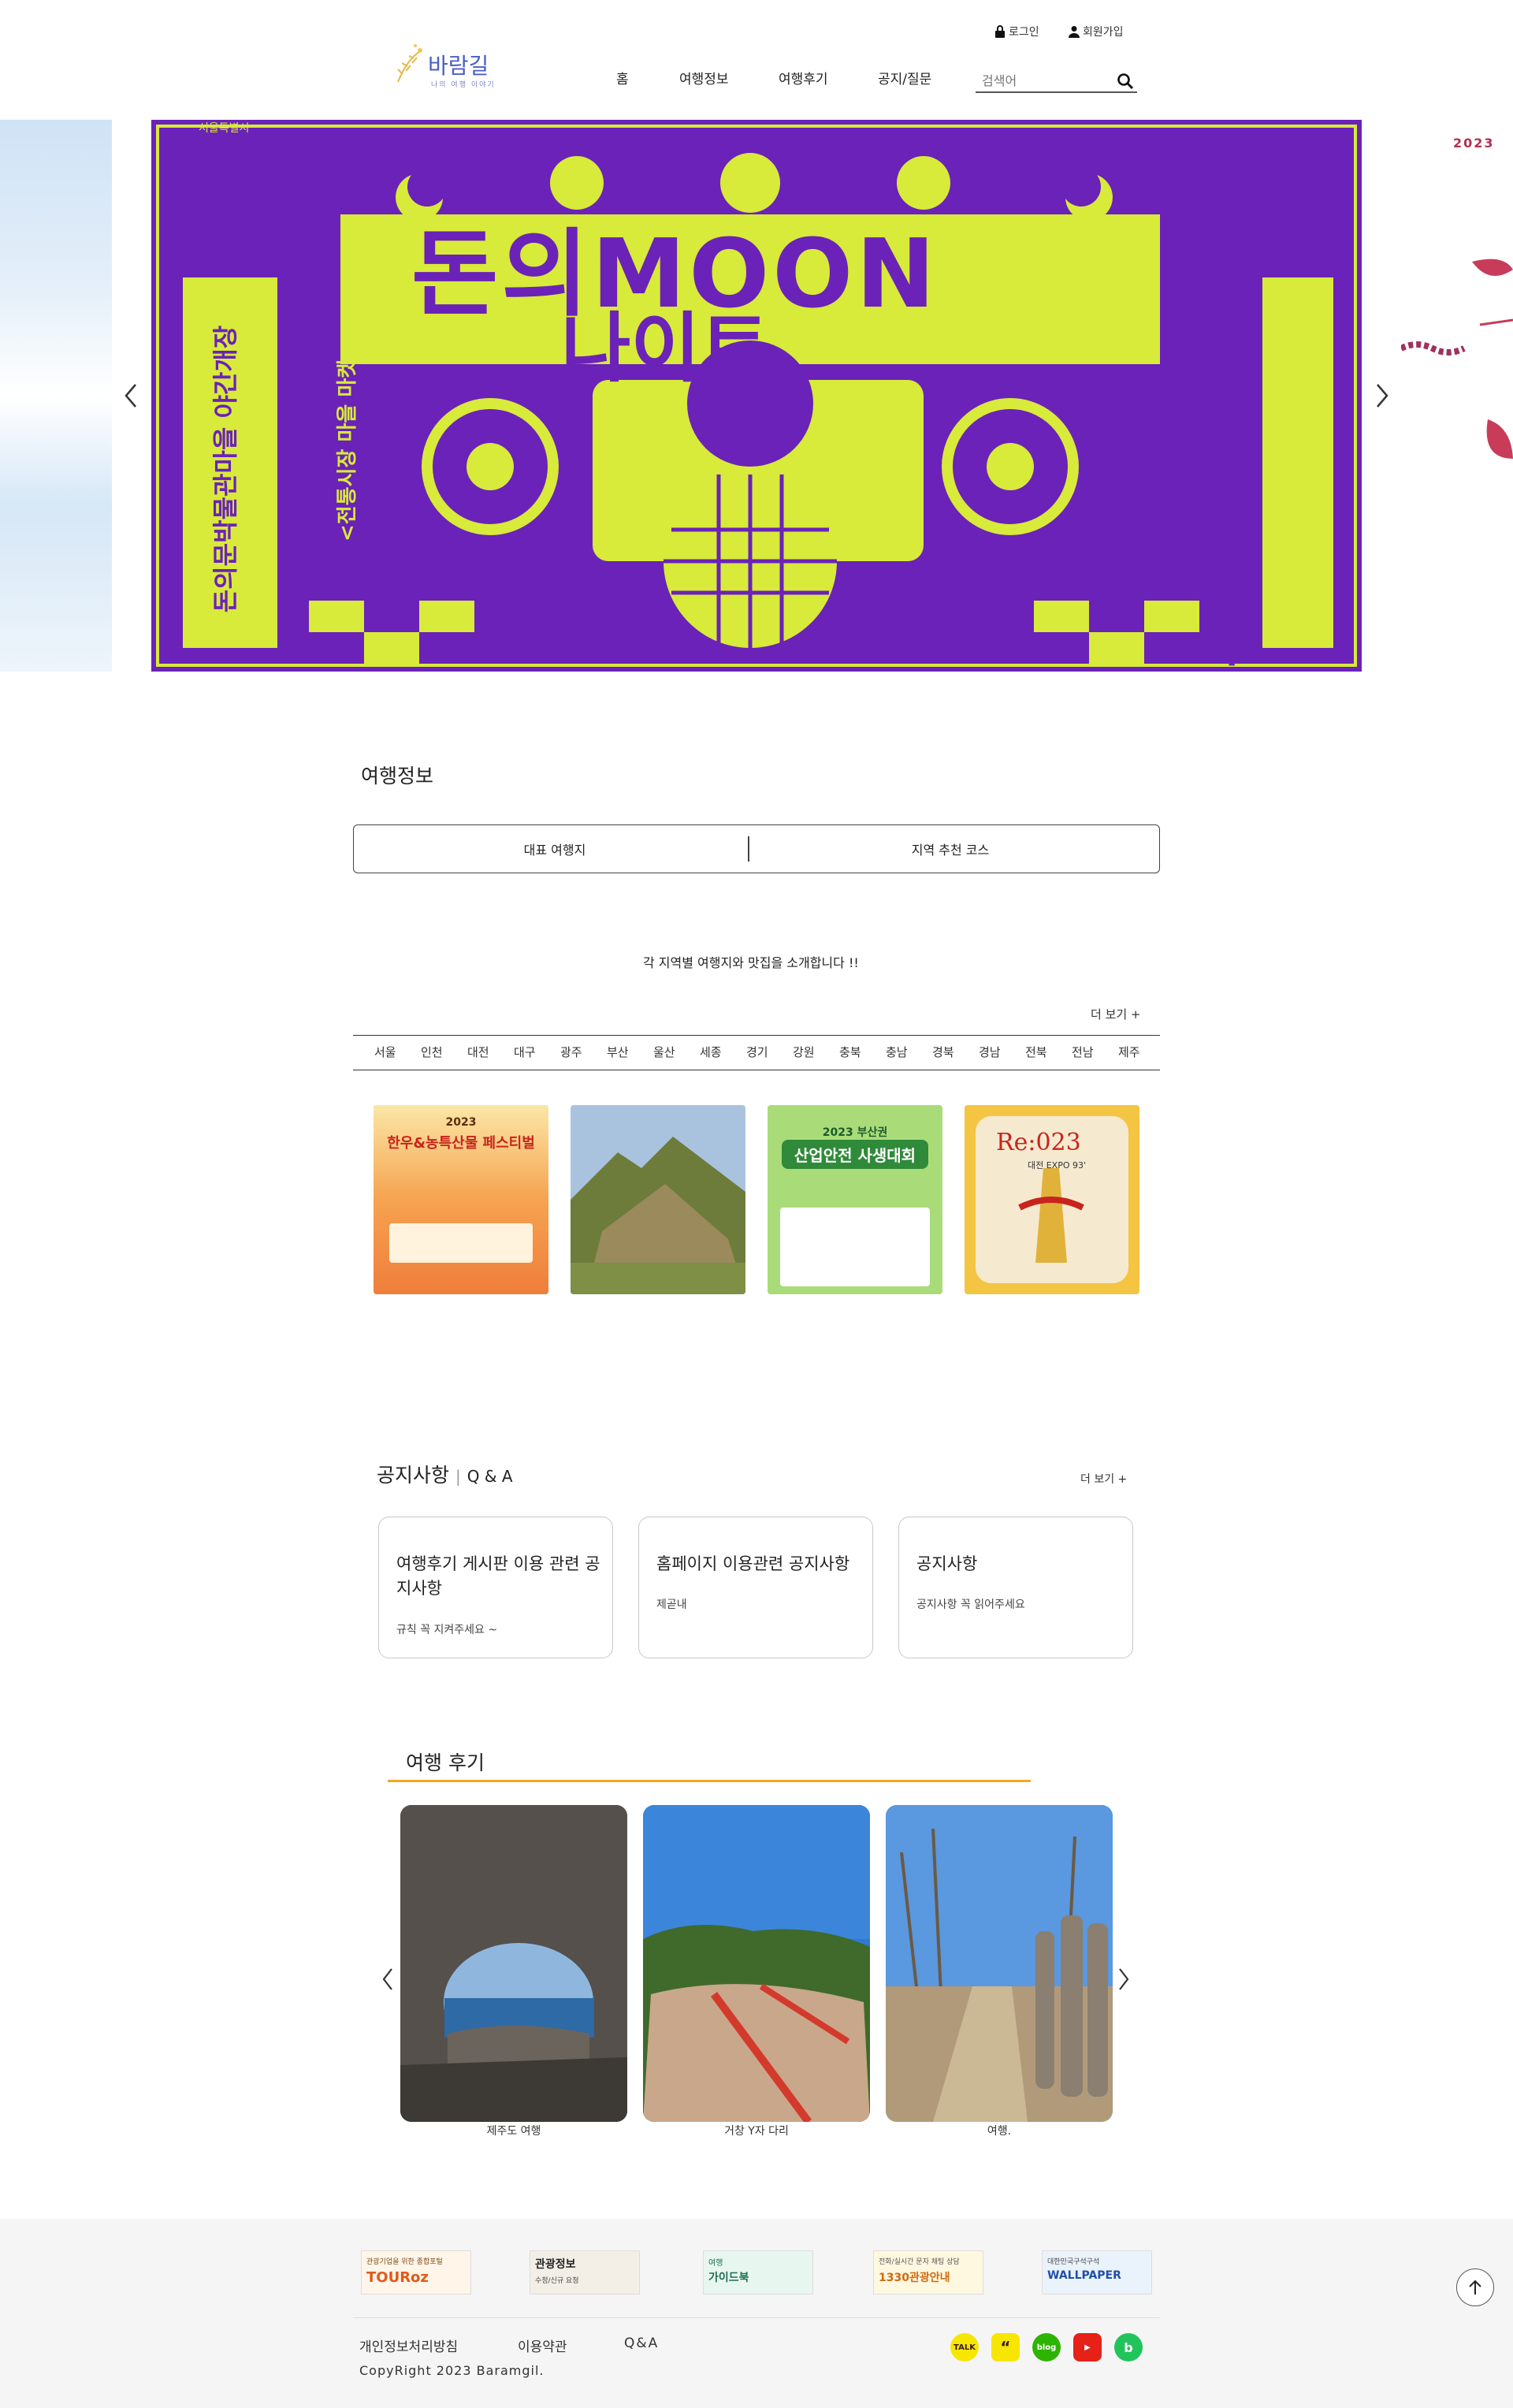  What do you see at coordinates (756, 2131) in the screenshot?
I see `review-2-caption: 거창 Y자 다리` at bounding box center [756, 2131].